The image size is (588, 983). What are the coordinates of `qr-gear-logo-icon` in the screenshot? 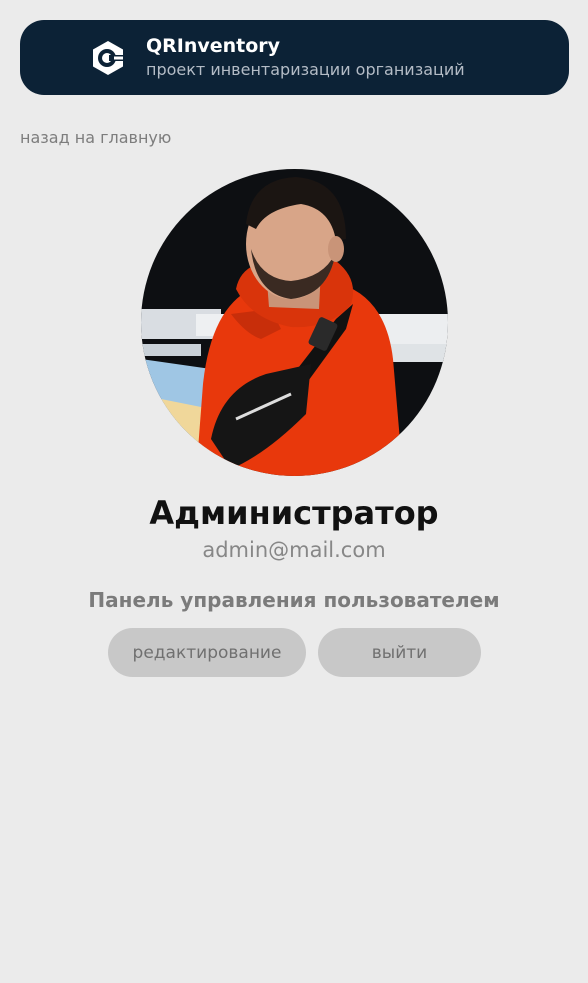 It's located at (108, 58).